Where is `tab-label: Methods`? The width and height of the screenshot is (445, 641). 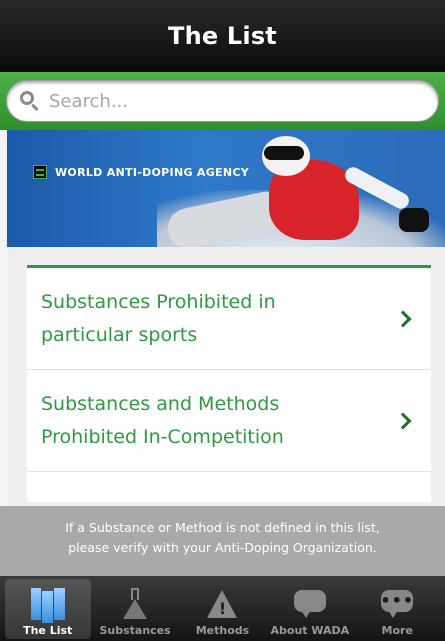 tab-label: Methods is located at coordinates (222, 630).